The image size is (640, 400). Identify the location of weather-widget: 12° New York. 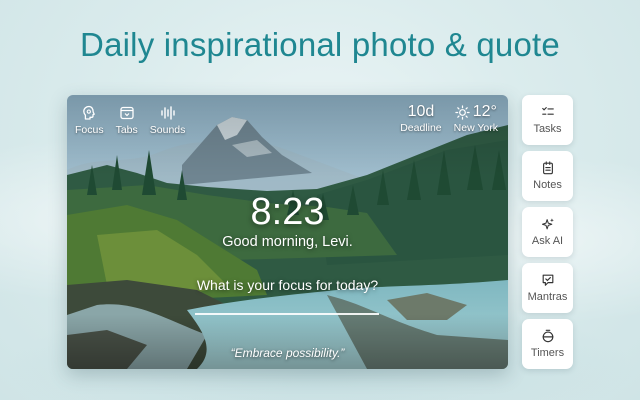
(476, 118).